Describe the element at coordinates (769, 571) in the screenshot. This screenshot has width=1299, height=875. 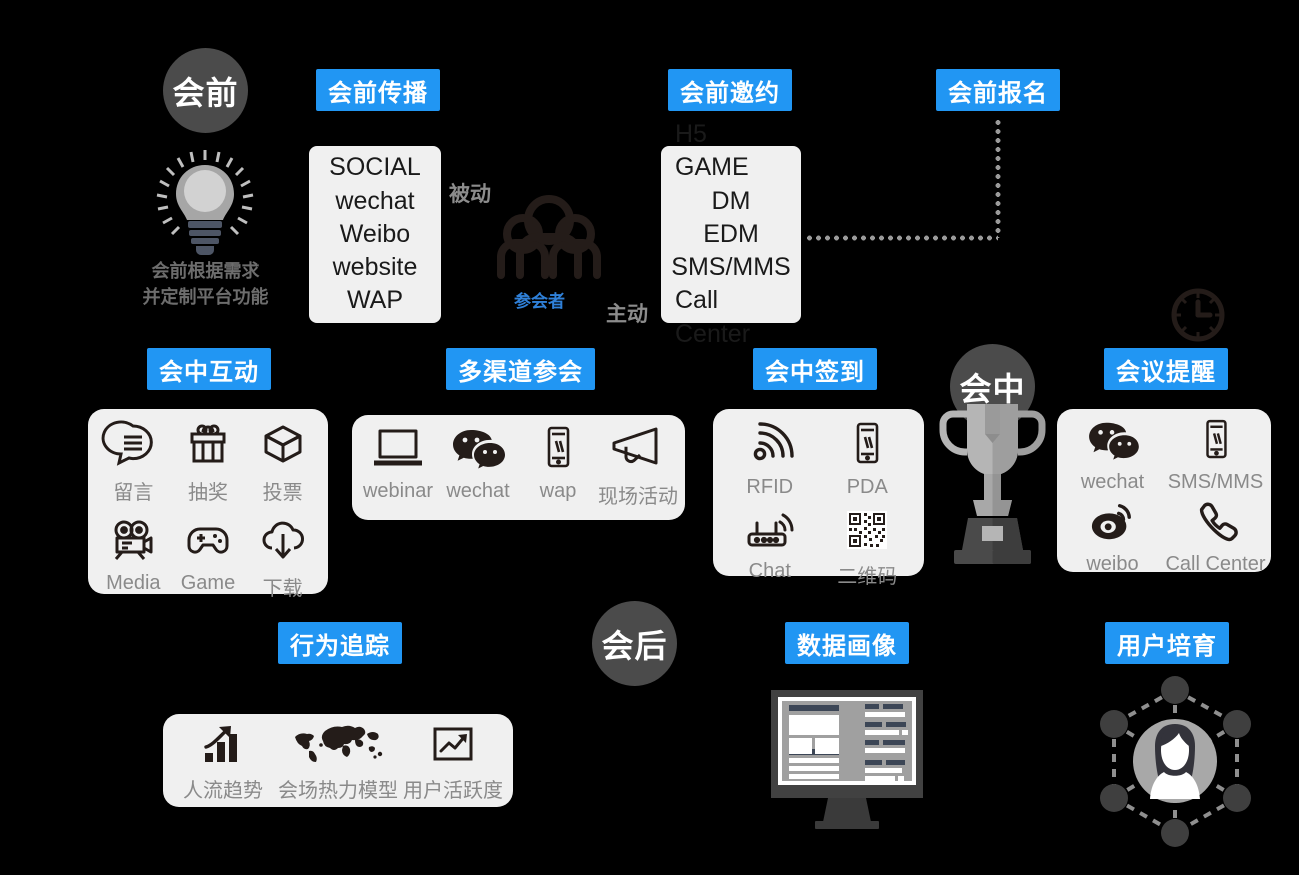
I see `checkin-item-2-label: Chat` at that location.